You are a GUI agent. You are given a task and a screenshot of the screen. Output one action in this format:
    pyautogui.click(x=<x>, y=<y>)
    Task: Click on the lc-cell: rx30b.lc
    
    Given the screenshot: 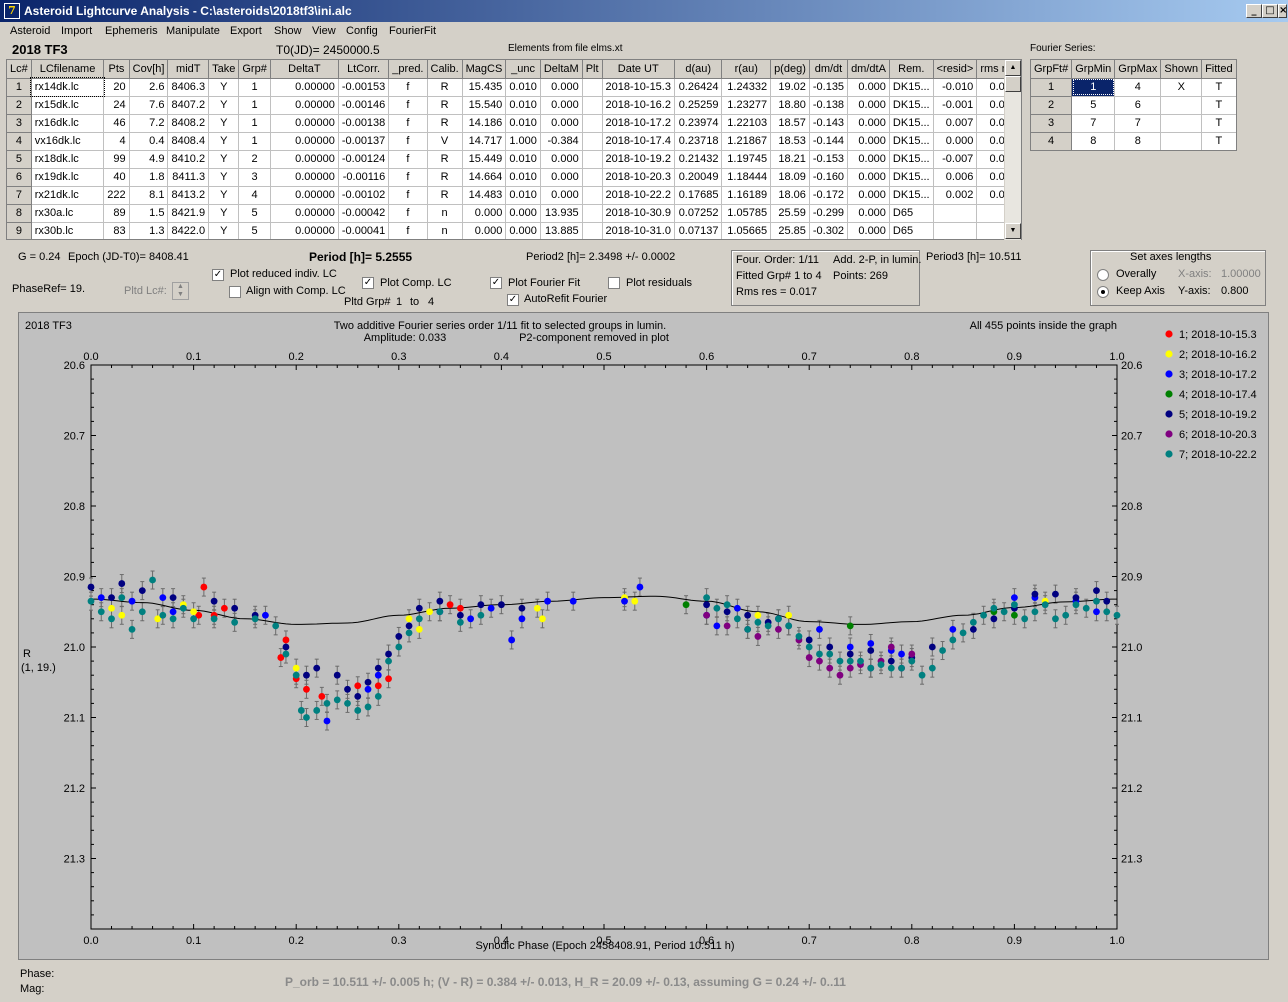 What is the action you would take?
    pyautogui.click(x=68, y=230)
    